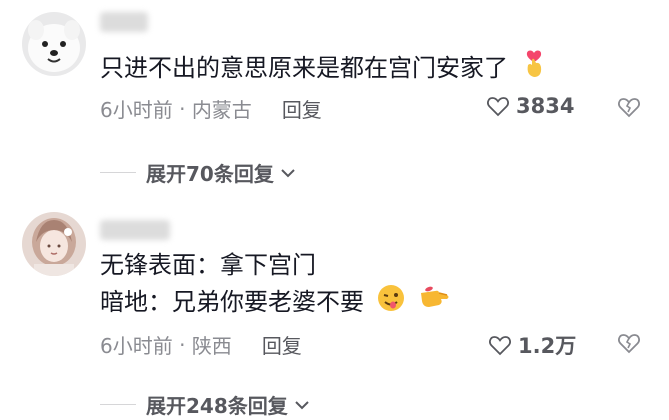  Describe the element at coordinates (534, 69) in the screenshot. I see `finger-heart-emoji-icon` at that location.